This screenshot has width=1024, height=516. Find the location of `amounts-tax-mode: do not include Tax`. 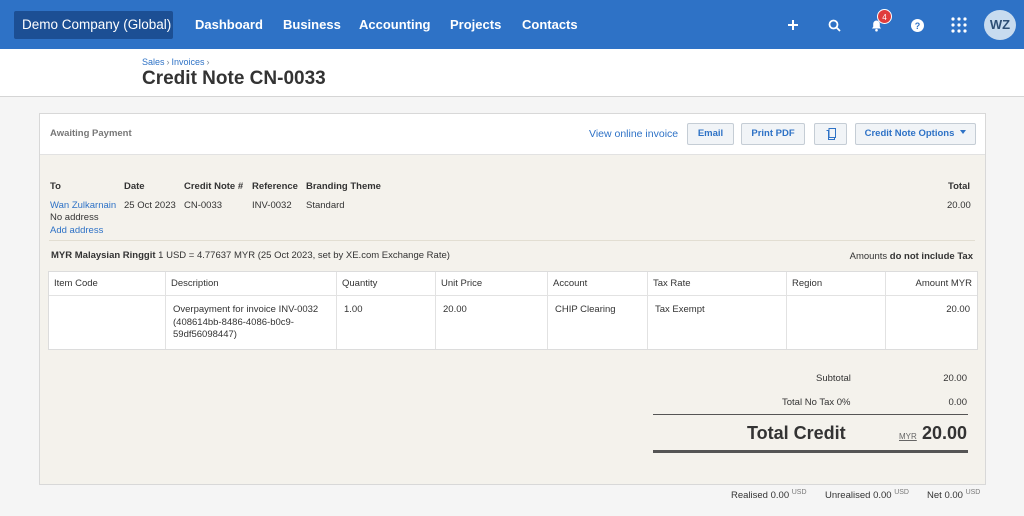

amounts-tax-mode: do not include Tax is located at coordinates (931, 256).